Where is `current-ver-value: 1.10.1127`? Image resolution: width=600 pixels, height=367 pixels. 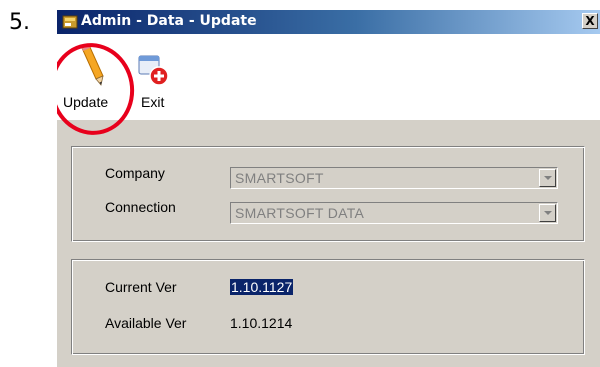 current-ver-value: 1.10.1127 is located at coordinates (262, 287).